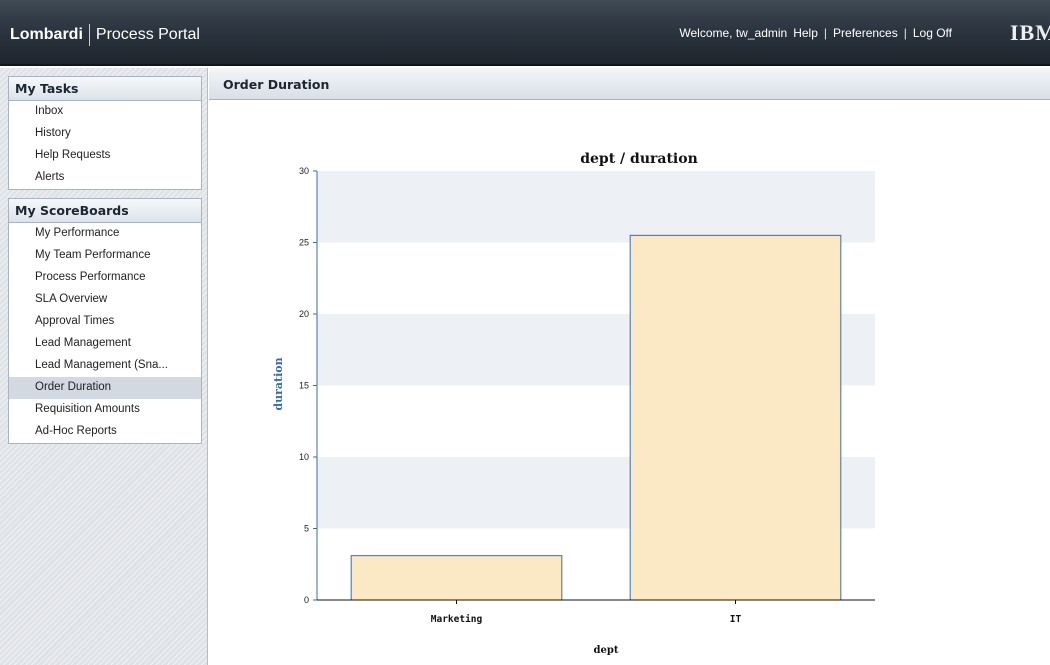  What do you see at coordinates (733, 33) in the screenshot?
I see `welcome-text: Welcome, tw_admin` at bounding box center [733, 33].